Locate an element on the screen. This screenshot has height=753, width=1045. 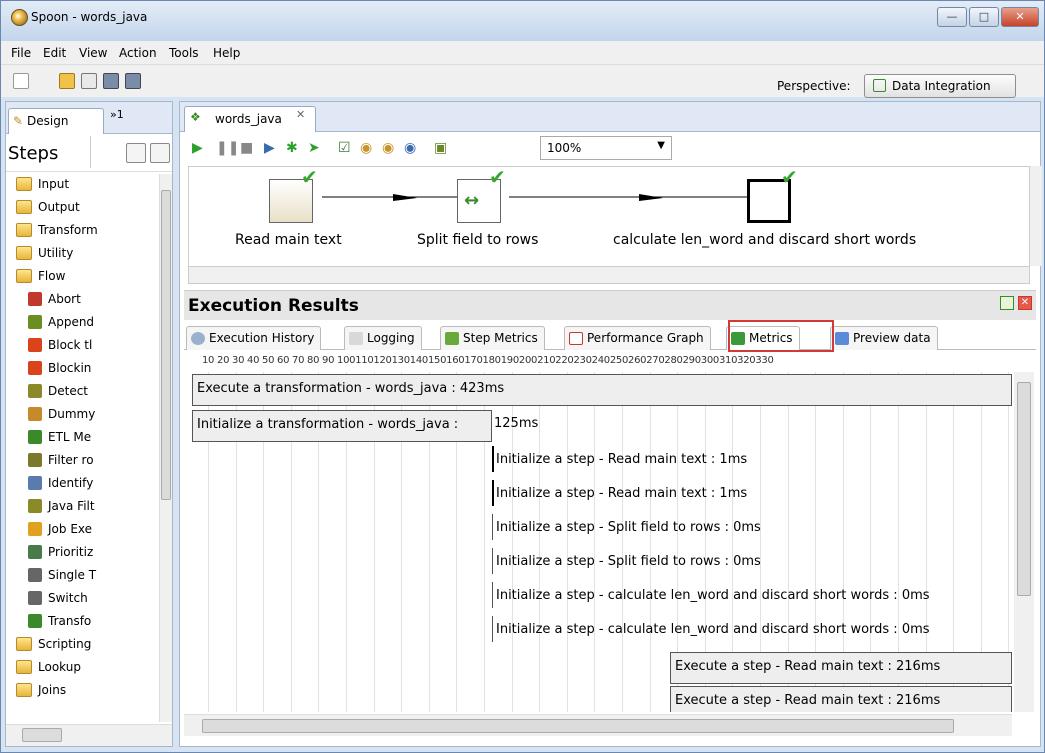
save-as-icon is located at coordinates (133, 81).